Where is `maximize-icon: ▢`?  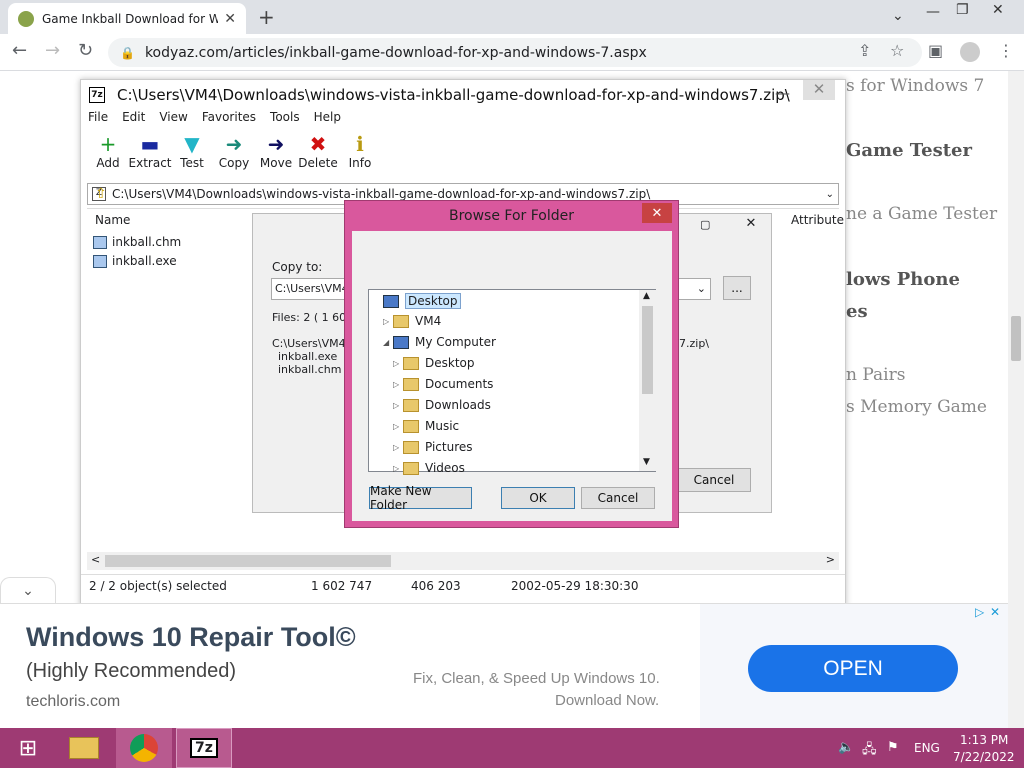 maximize-icon: ▢ is located at coordinates (705, 224).